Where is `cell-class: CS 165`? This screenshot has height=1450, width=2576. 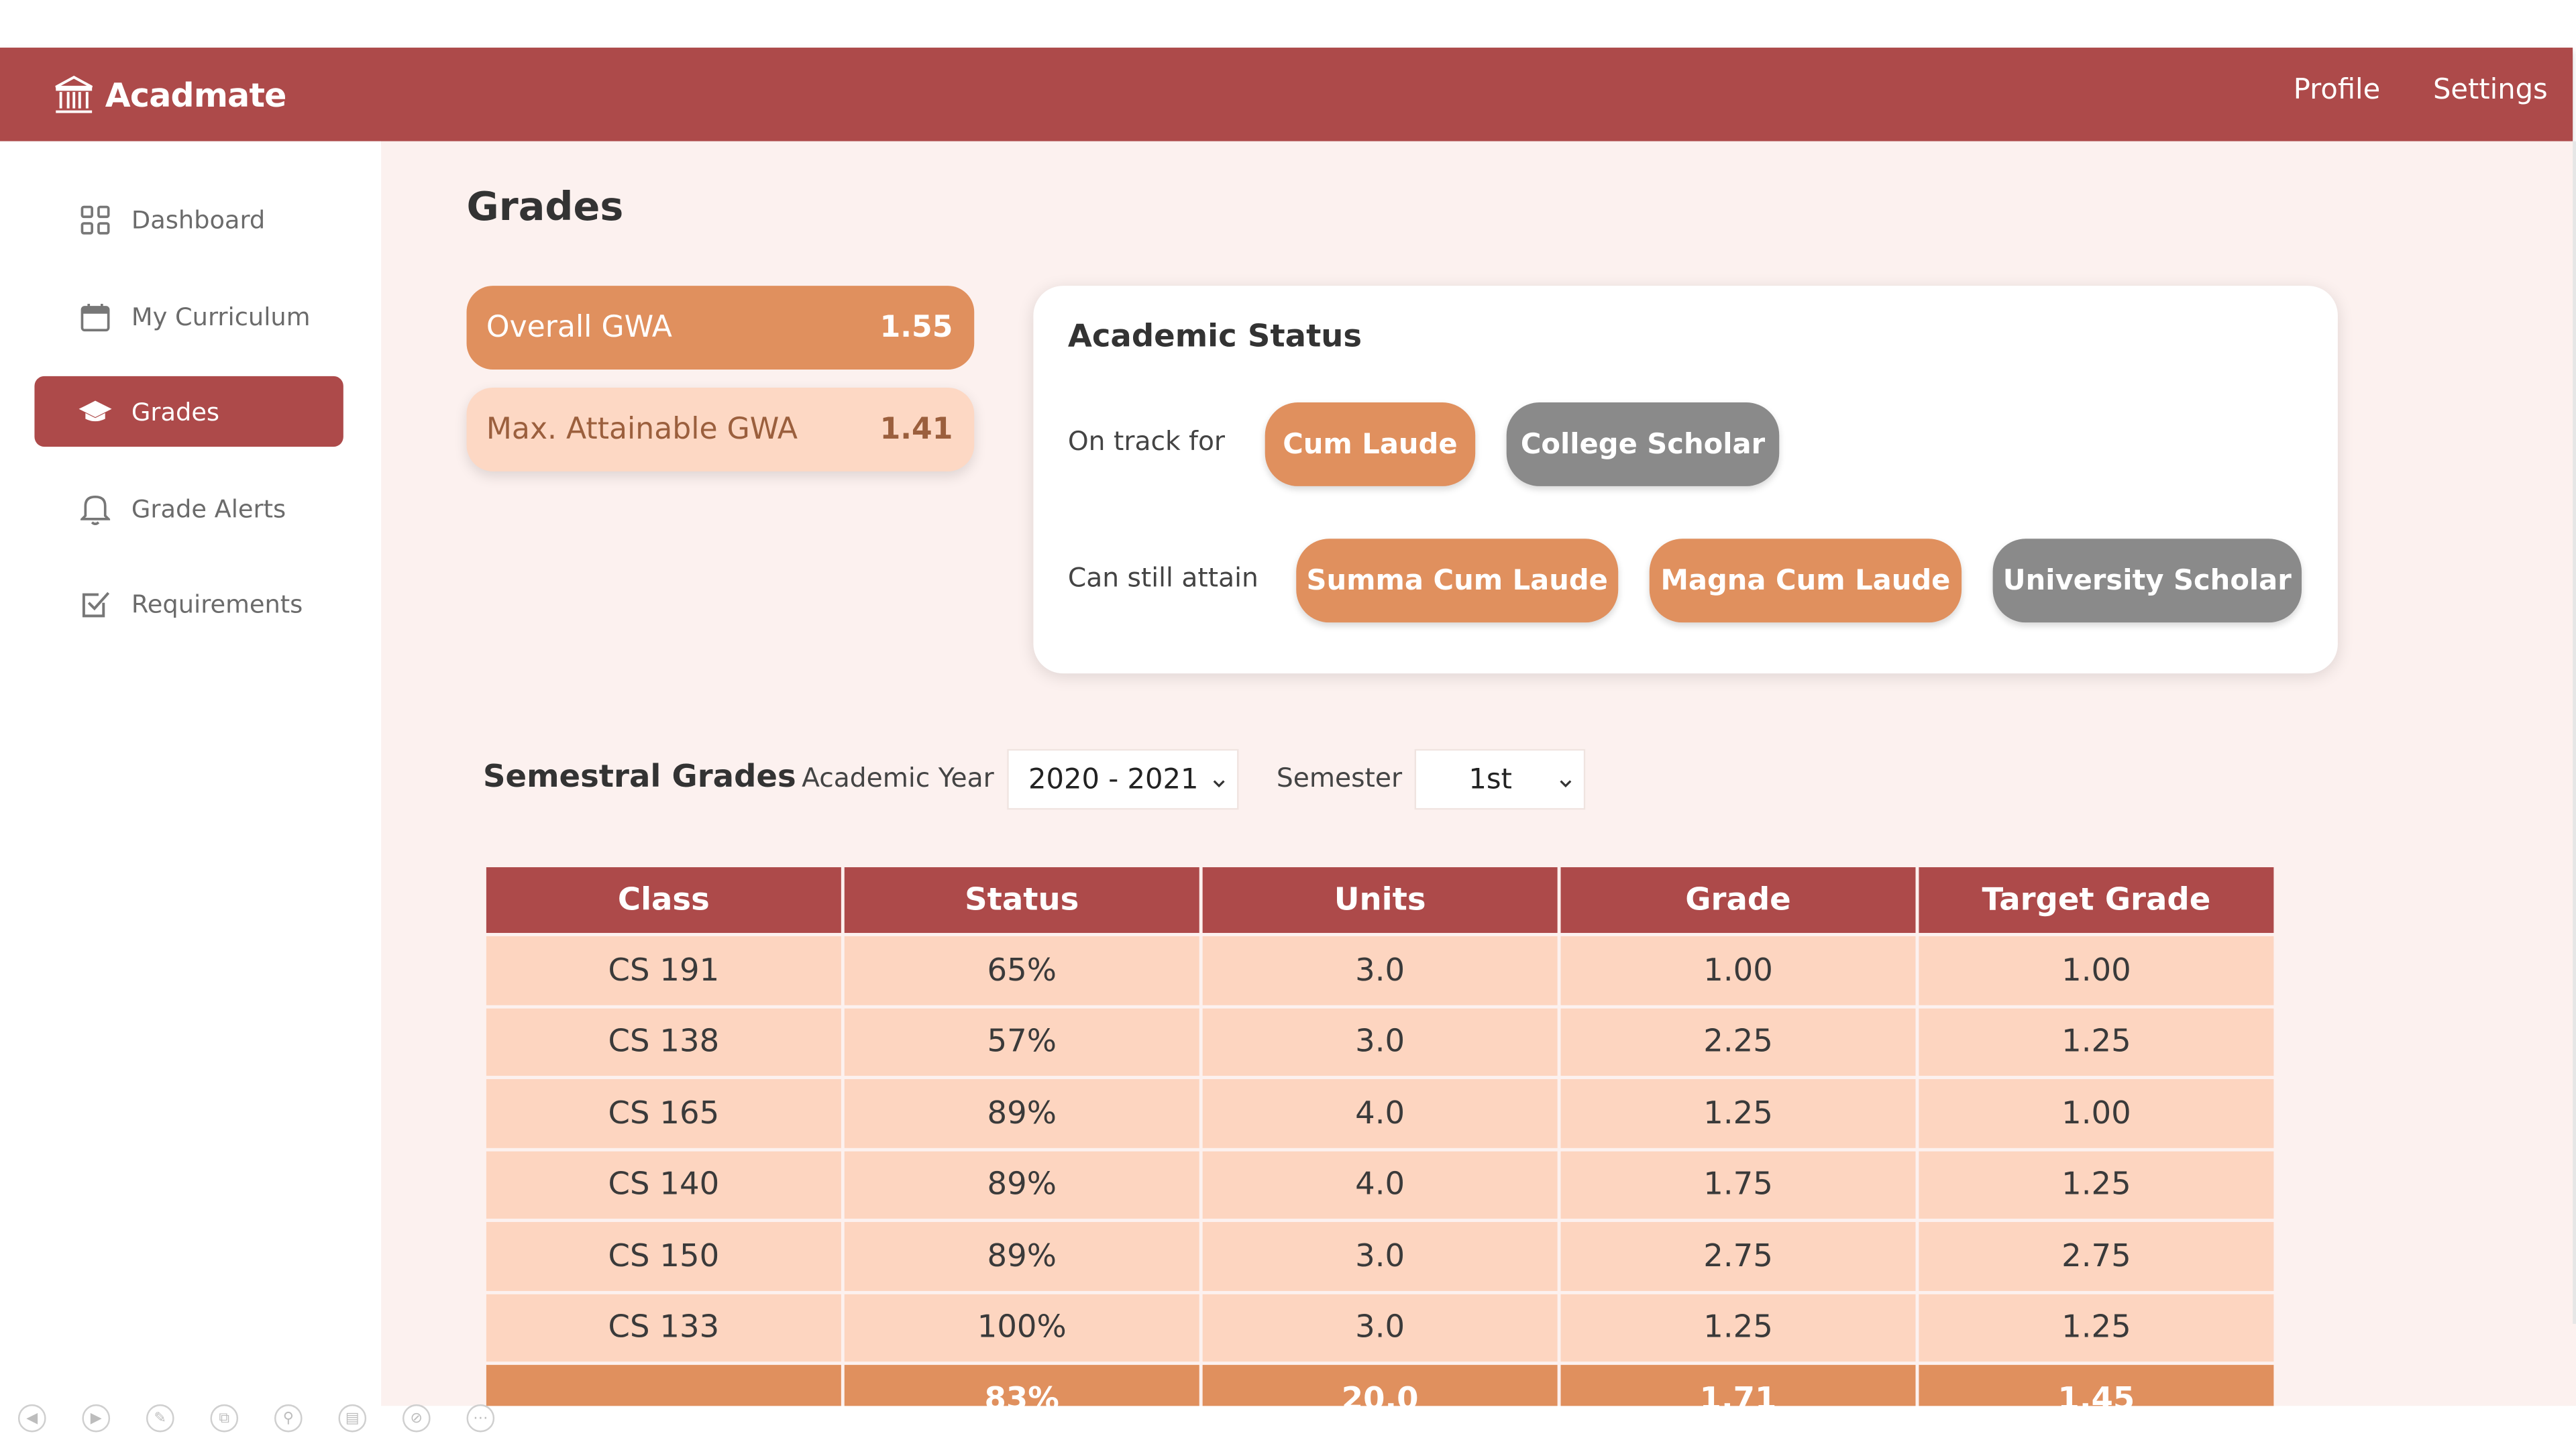 cell-class: CS 165 is located at coordinates (663, 1113).